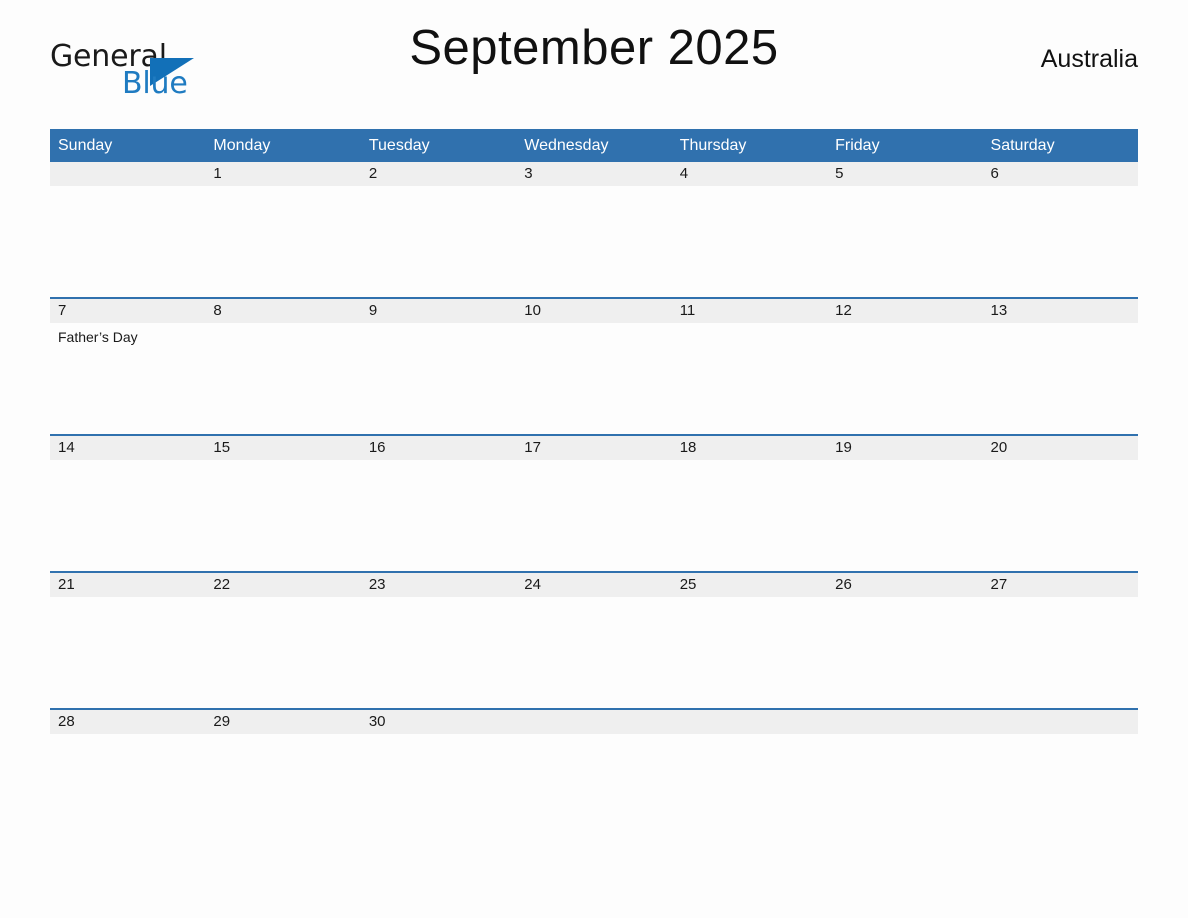 The image size is (1188, 918). I want to click on calendar-week-row: 28 29 30, so click(594, 776).